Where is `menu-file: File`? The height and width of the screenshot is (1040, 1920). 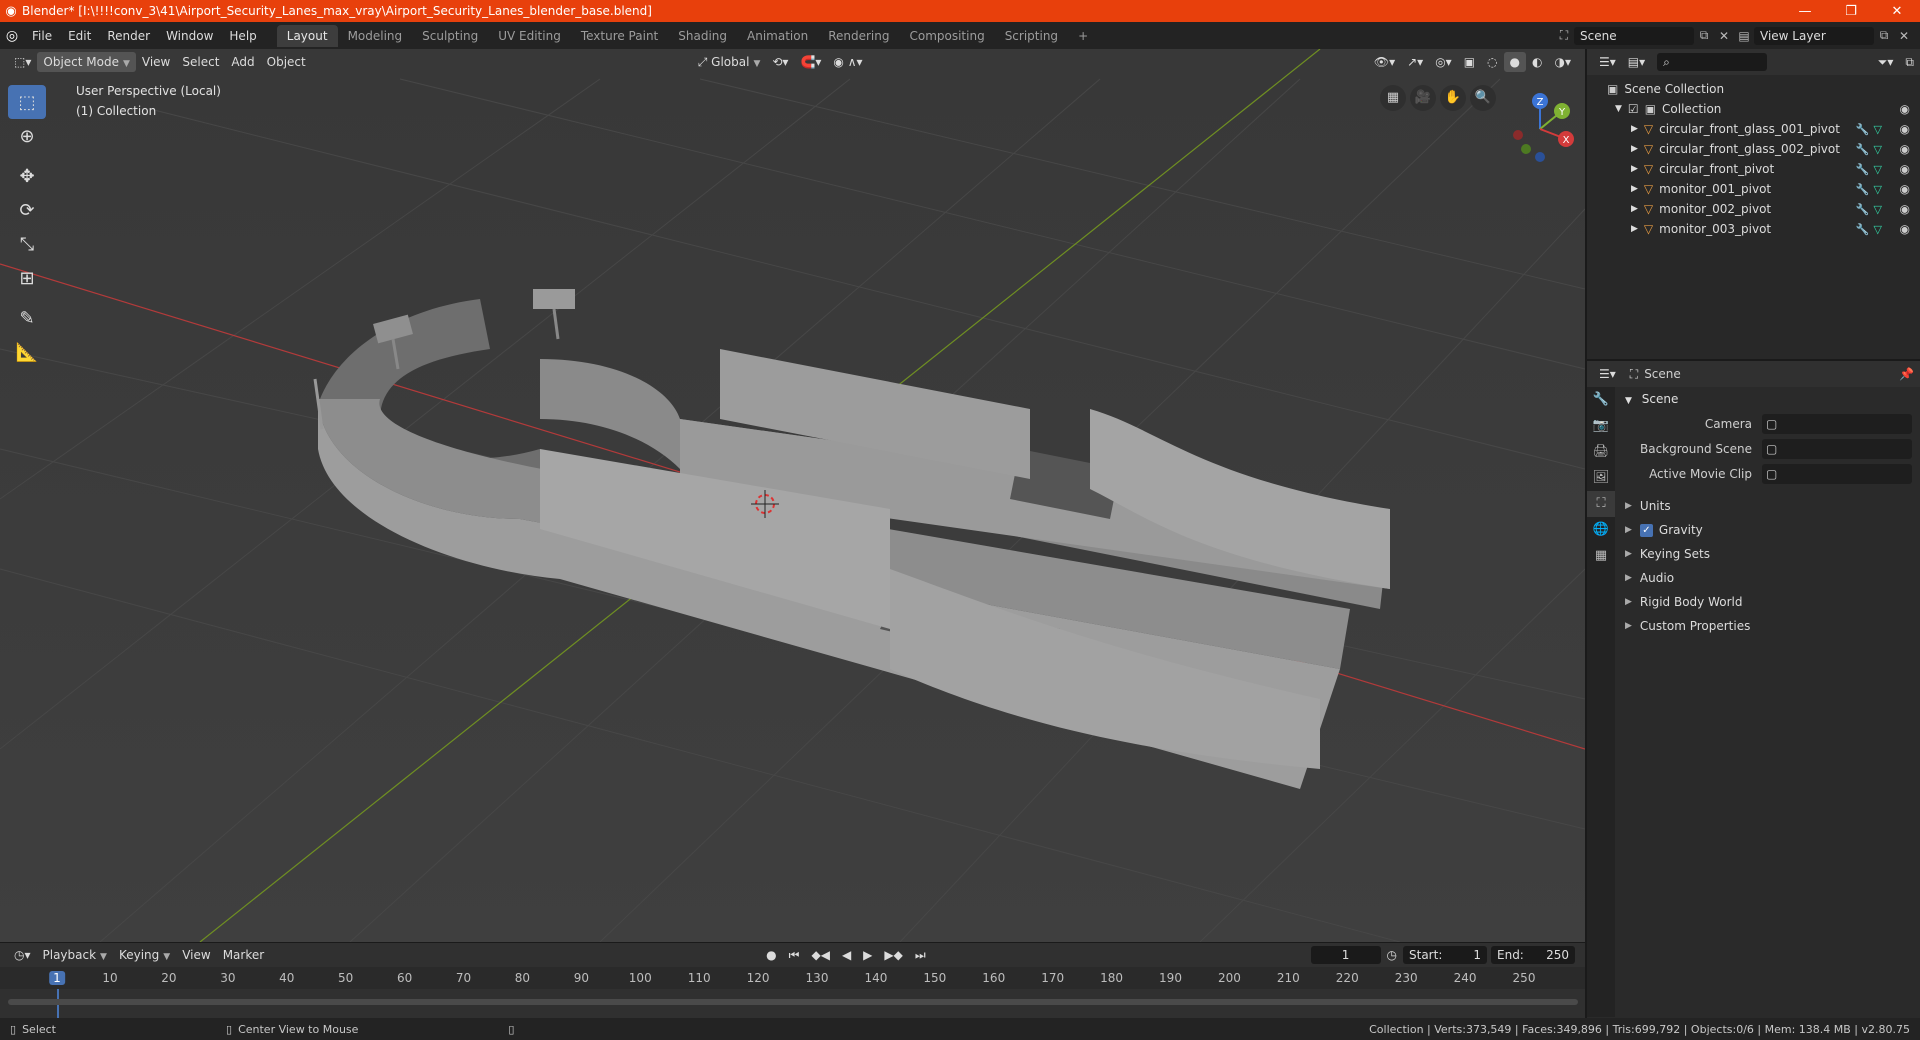 menu-file: File is located at coordinates (42, 36).